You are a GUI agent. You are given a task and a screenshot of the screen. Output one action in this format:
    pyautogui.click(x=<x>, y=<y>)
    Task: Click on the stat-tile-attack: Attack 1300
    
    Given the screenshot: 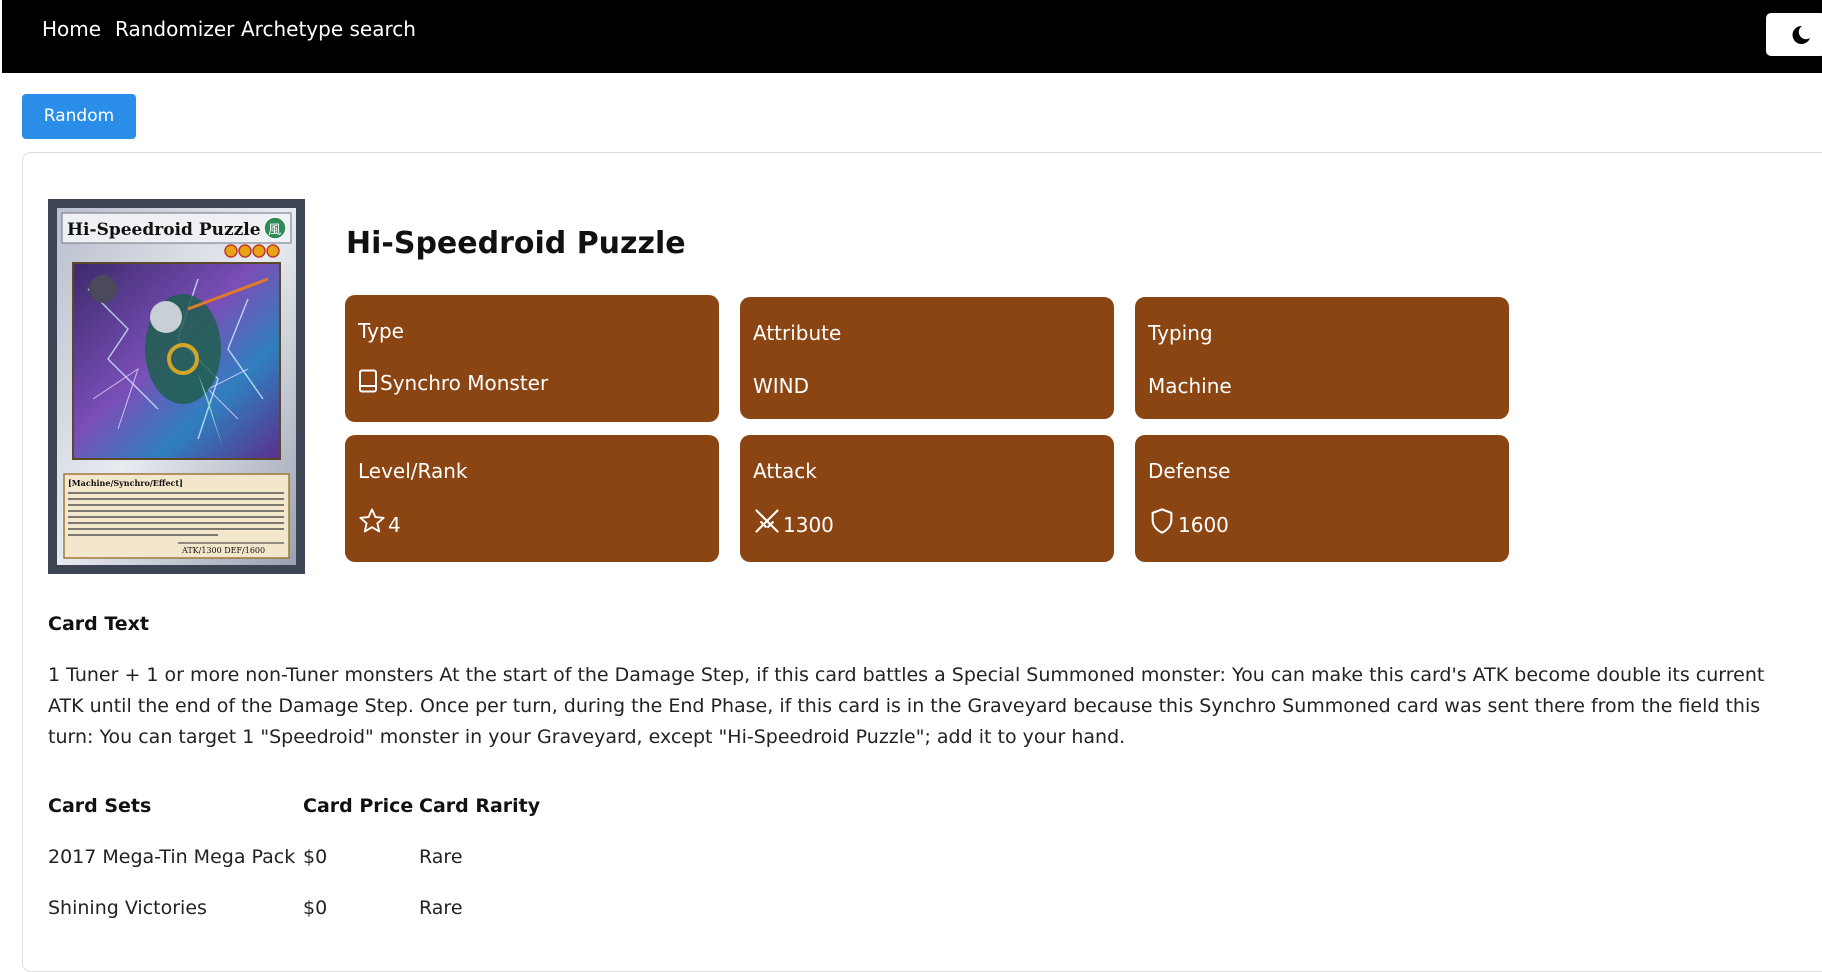 What is the action you would take?
    pyautogui.click(x=927, y=498)
    